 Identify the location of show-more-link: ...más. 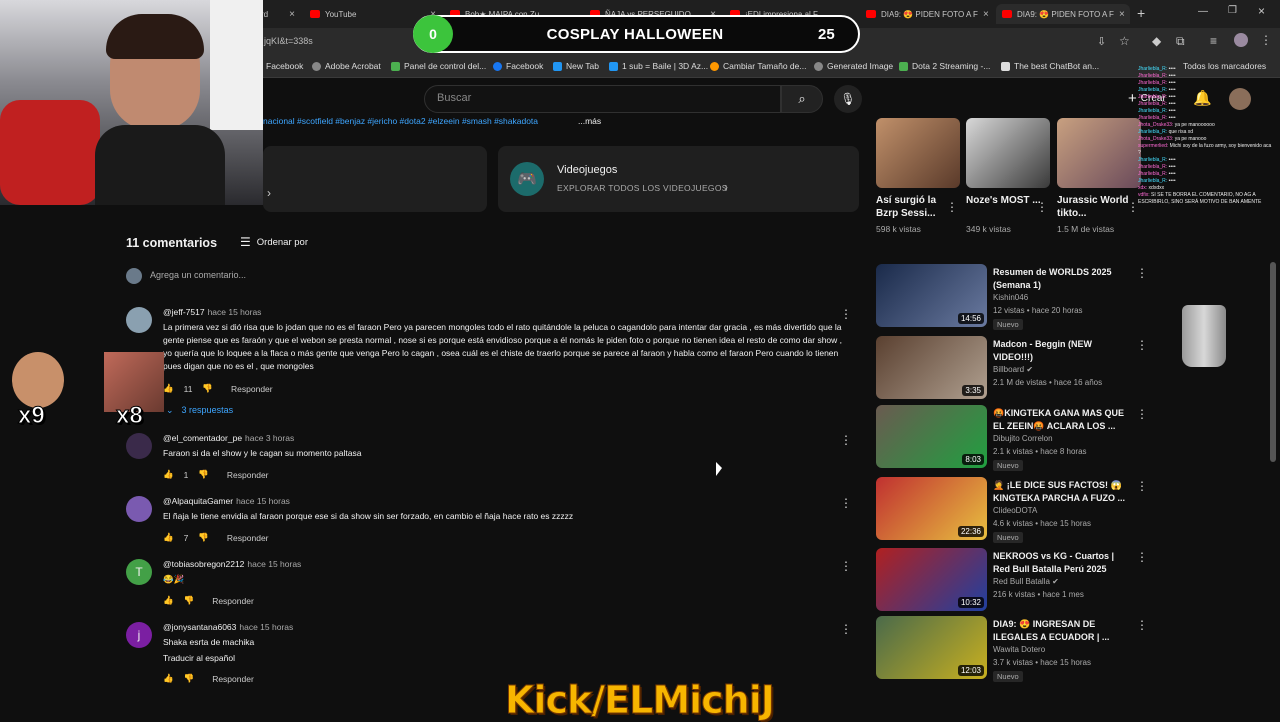
(589, 121).